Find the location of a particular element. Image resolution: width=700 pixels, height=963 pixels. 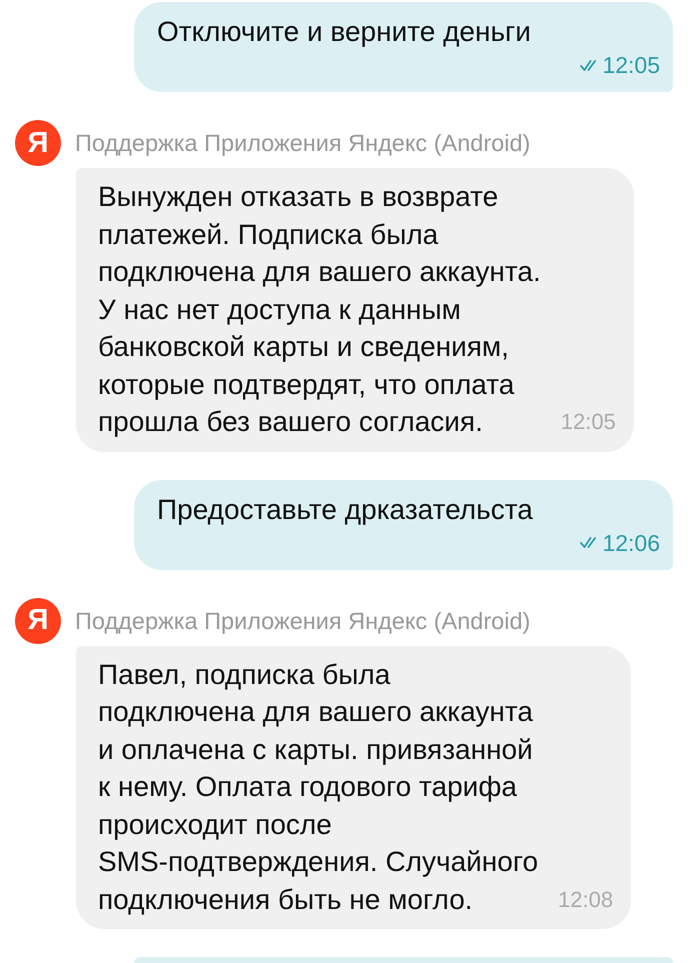

message-time: 12:06 is located at coordinates (631, 542).